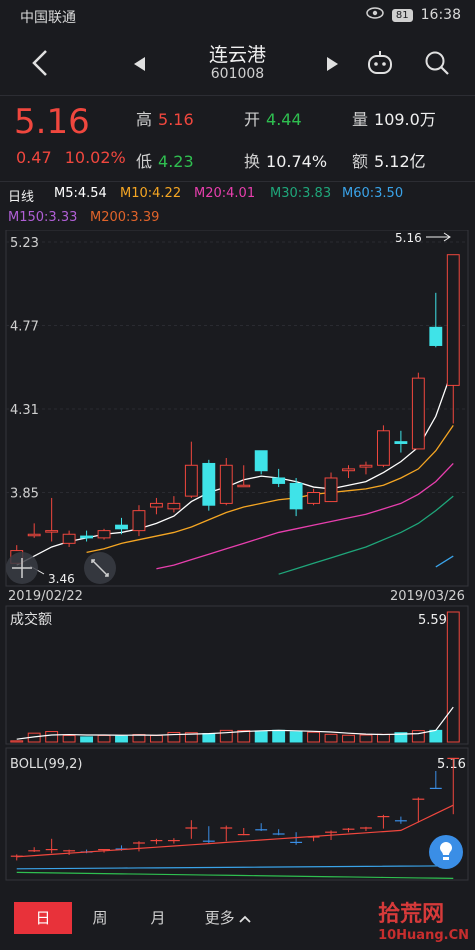 The height and width of the screenshot is (950, 475). Describe the element at coordinates (21, 195) in the screenshot. I see `period-label: 日线` at that location.